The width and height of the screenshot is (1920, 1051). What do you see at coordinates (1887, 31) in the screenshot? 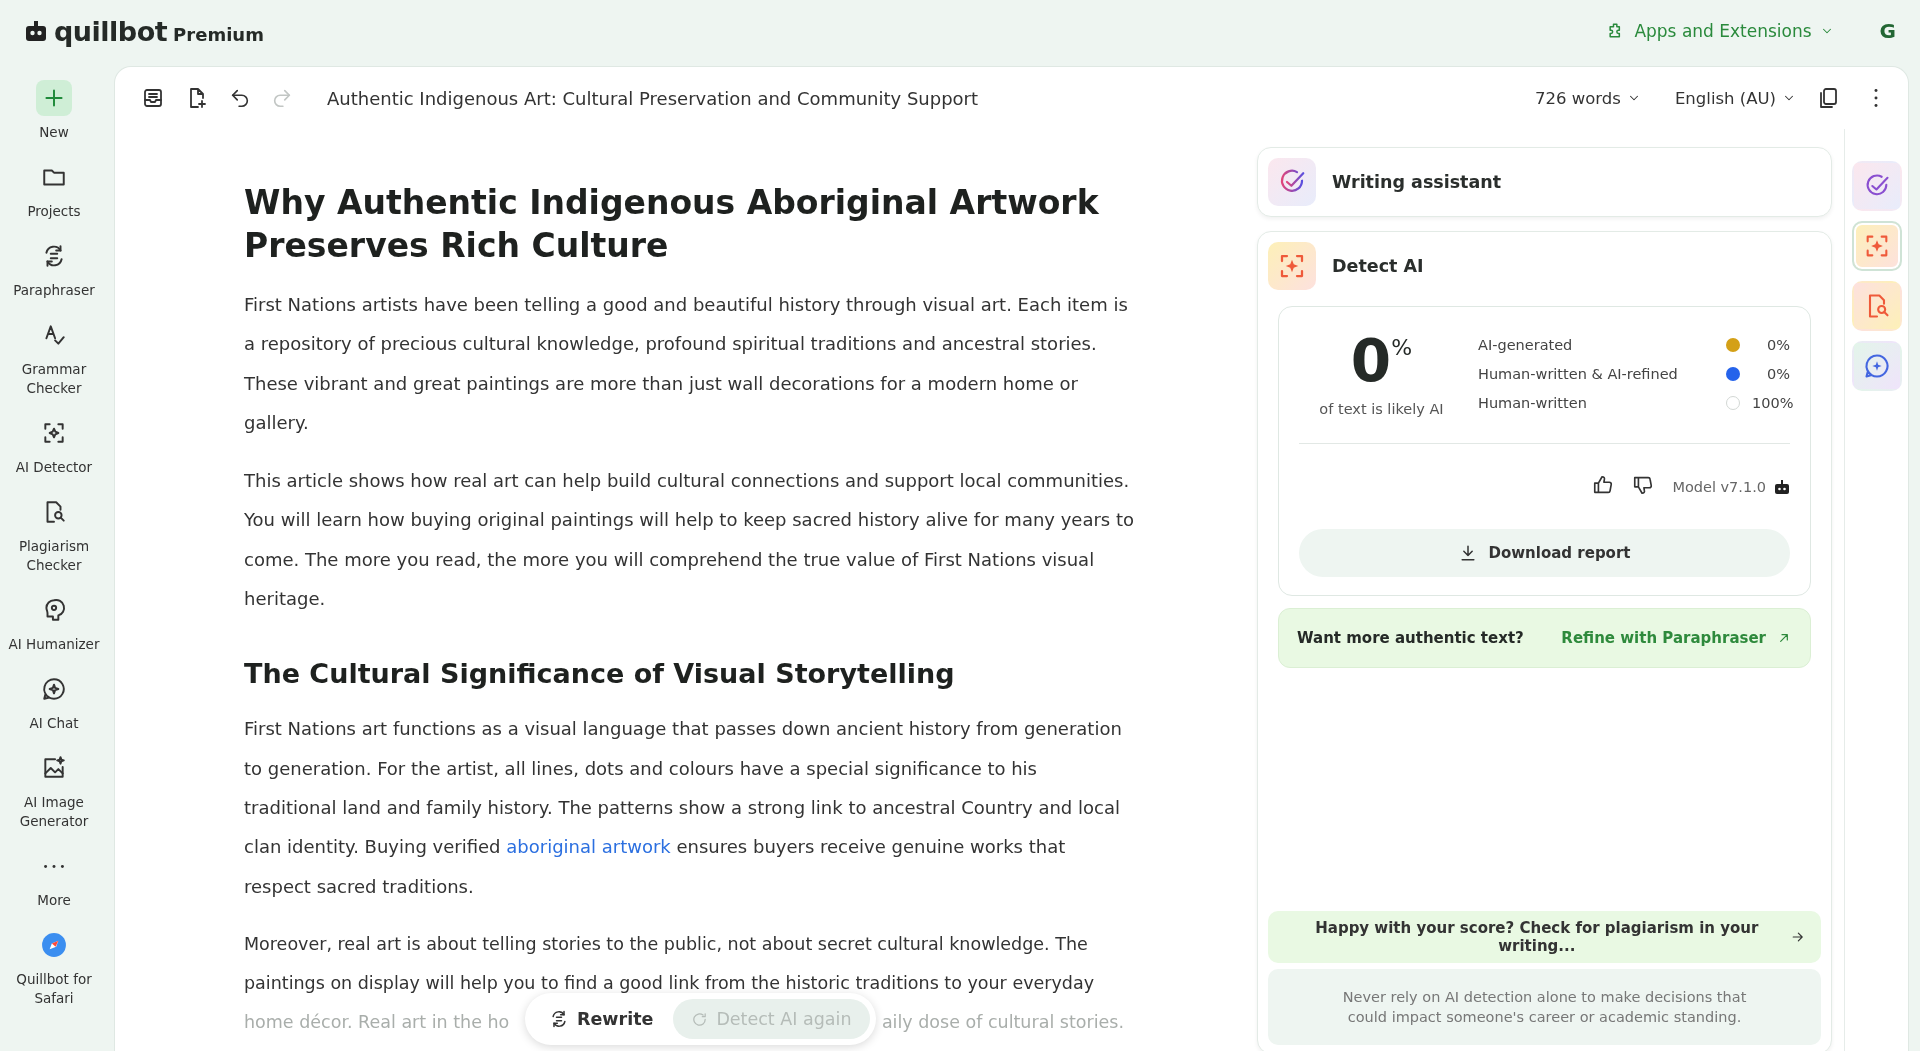
I see `account-avatar: G` at bounding box center [1887, 31].